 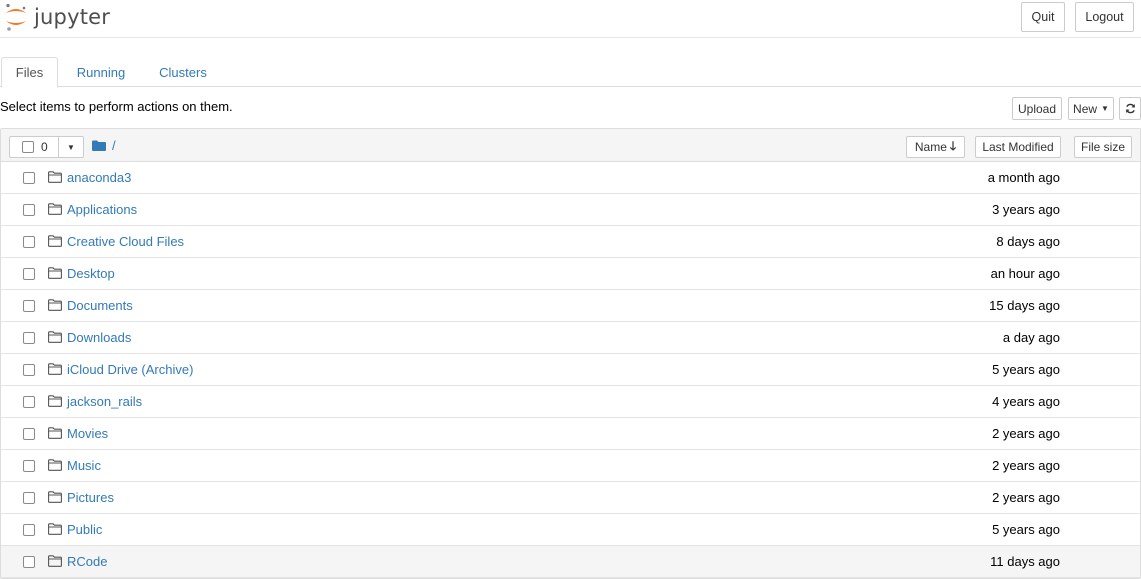 What do you see at coordinates (99, 337) in the screenshot?
I see `item-name-link: Downloads` at bounding box center [99, 337].